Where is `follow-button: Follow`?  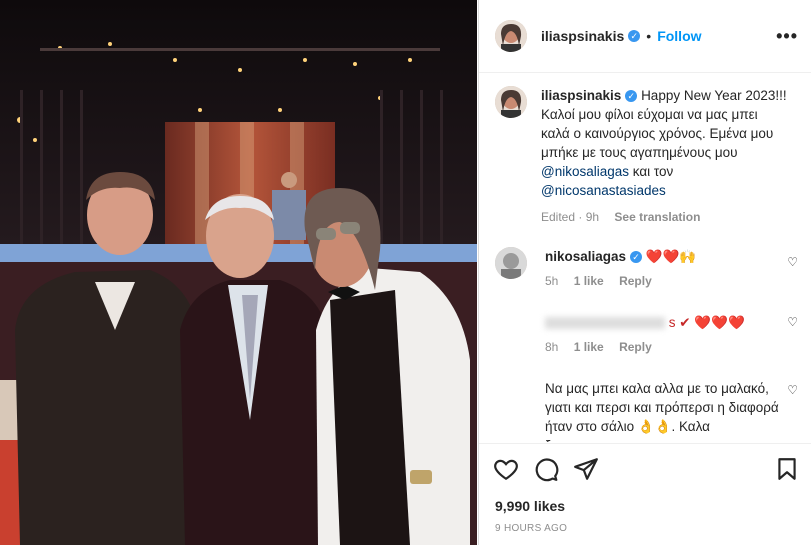
follow-button: Follow is located at coordinates (679, 36).